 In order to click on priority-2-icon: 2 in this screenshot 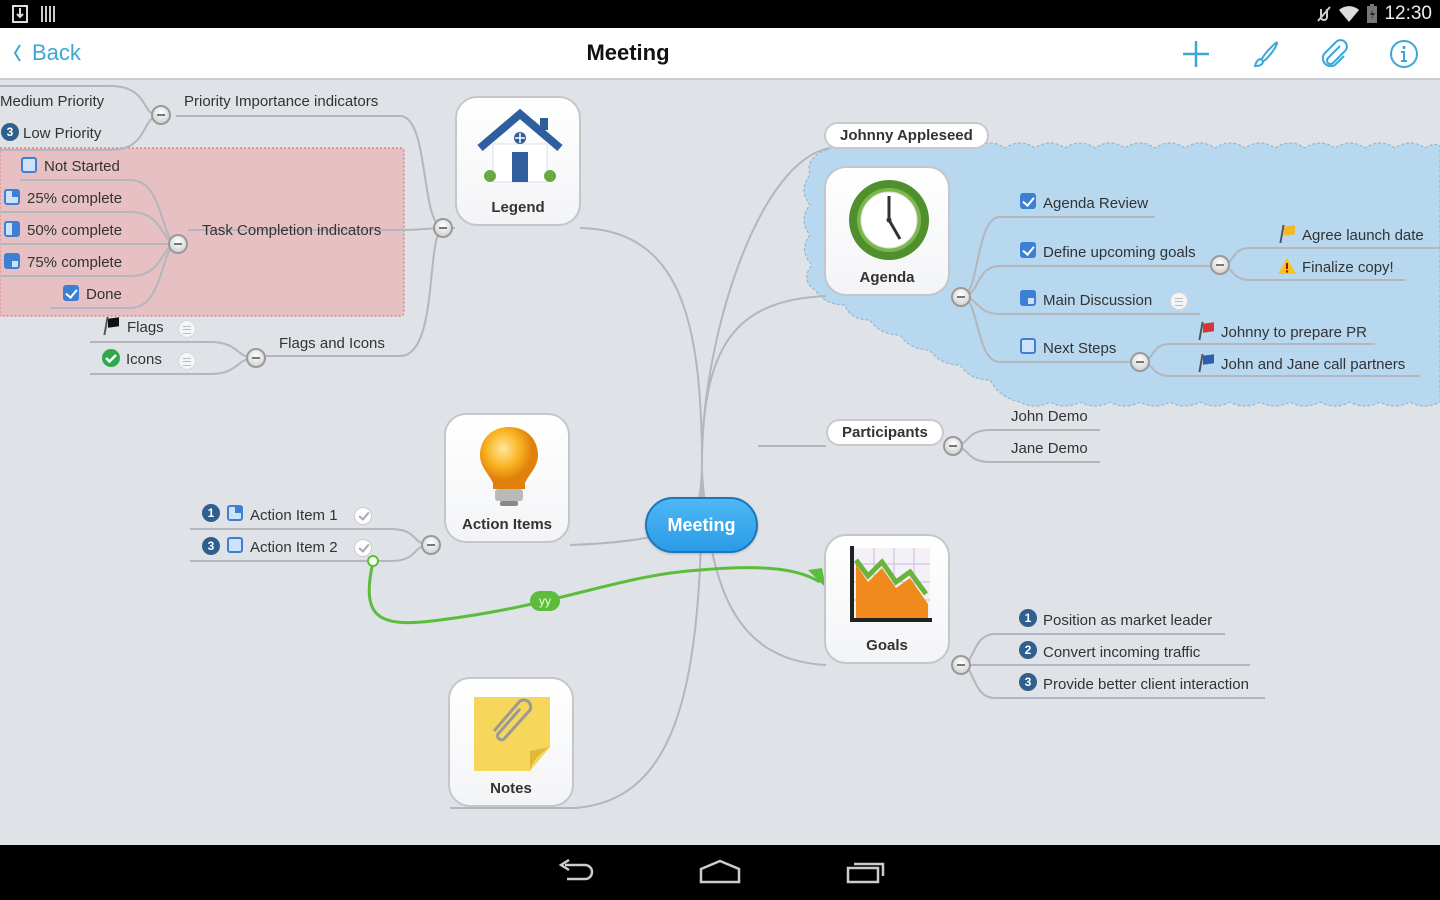, I will do `click(1028, 650)`.